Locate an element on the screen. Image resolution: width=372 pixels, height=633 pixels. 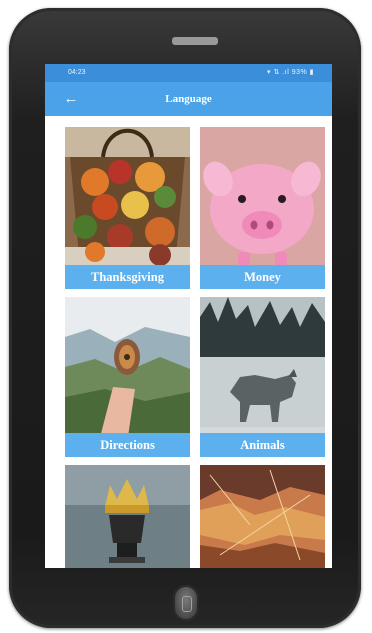
tile-label: Thanksgiving is located at coordinates (127, 277).